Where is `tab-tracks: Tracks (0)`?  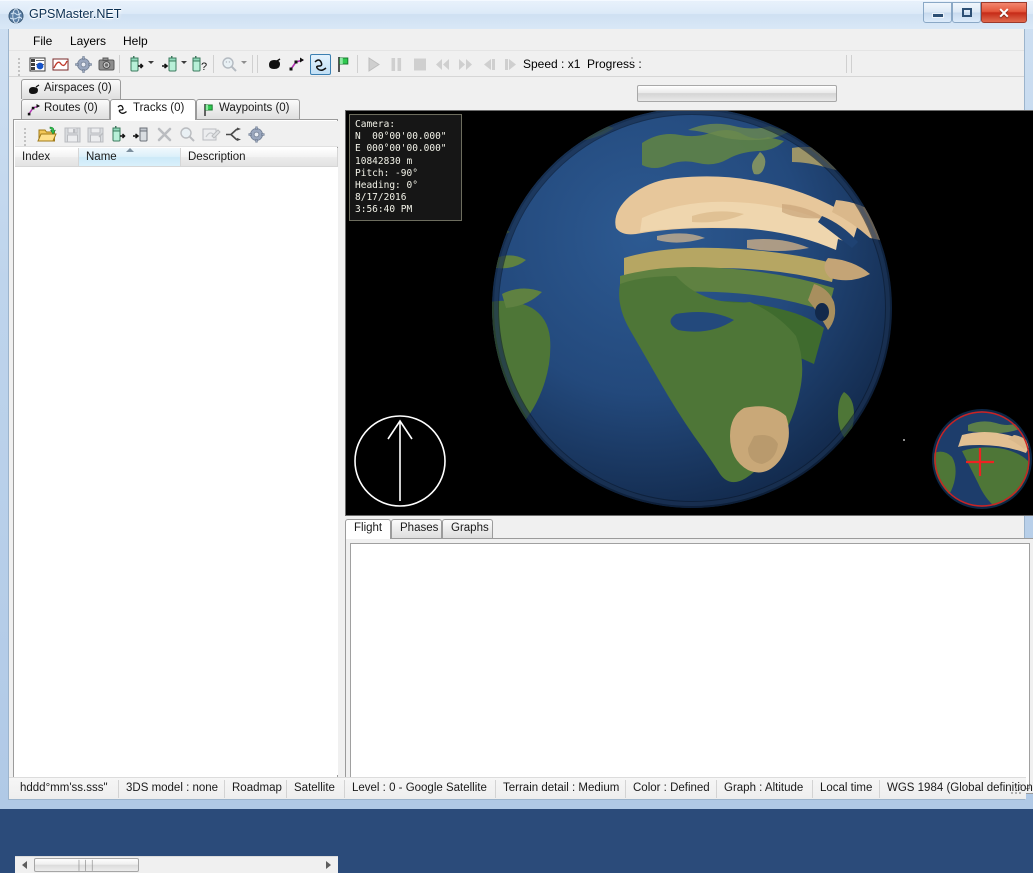 tab-tracks: Tracks (0) is located at coordinates (153, 109).